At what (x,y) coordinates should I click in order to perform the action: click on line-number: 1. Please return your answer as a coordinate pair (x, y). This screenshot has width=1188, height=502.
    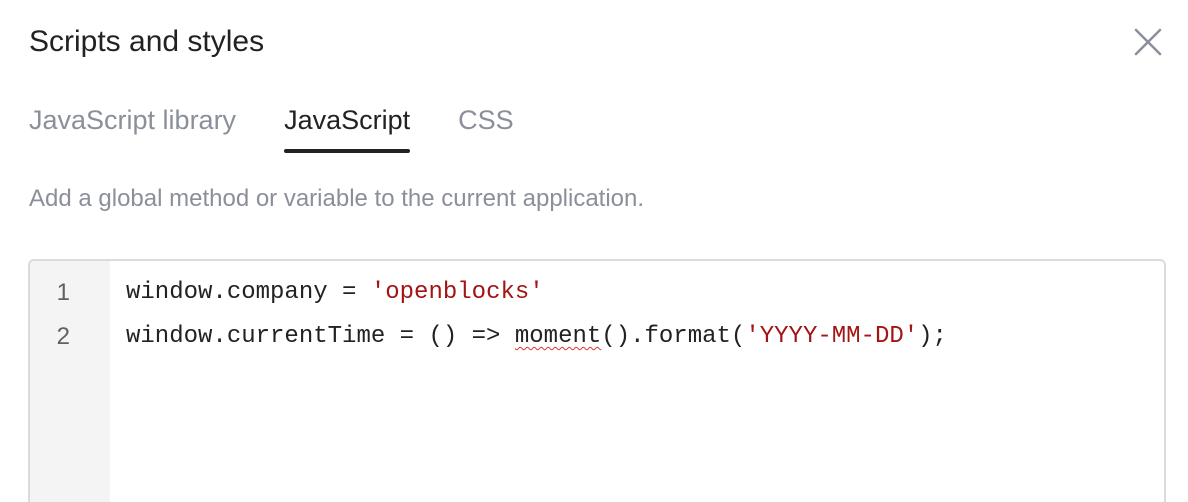
    Looking at the image, I should click on (63, 292).